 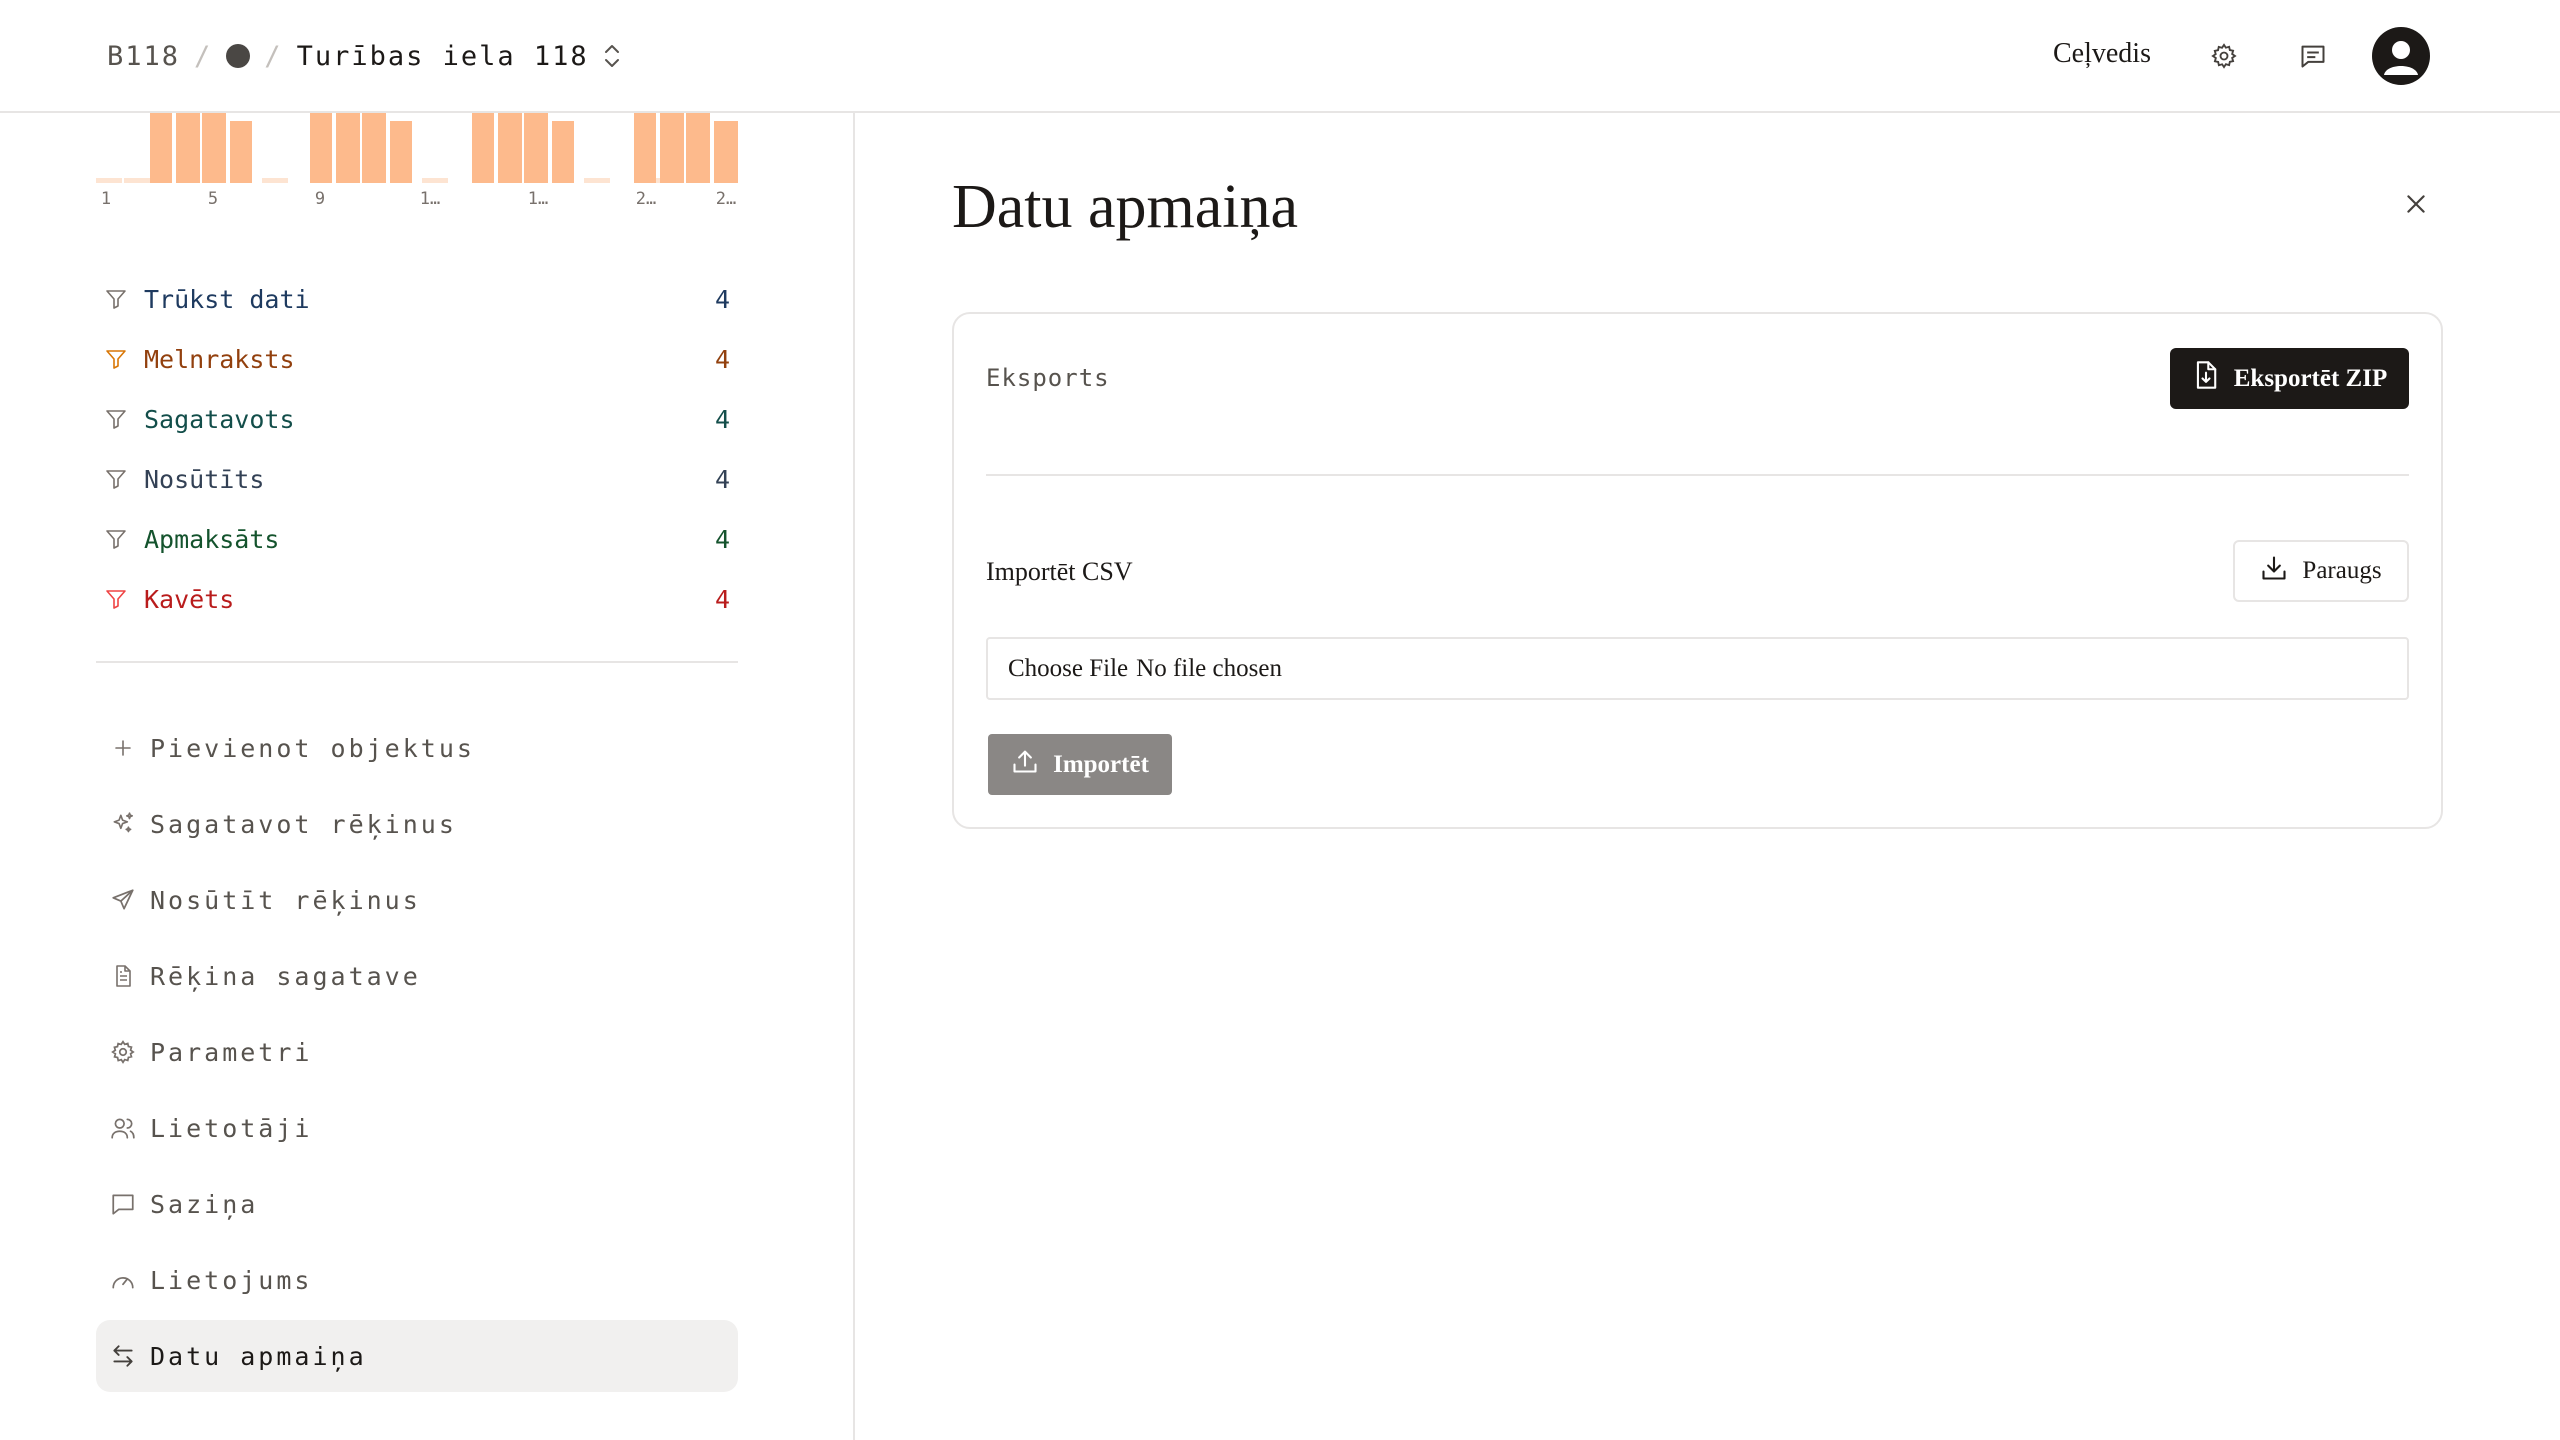 I want to click on sidebar-item-label: Lietotāji, so click(x=231, y=1128).